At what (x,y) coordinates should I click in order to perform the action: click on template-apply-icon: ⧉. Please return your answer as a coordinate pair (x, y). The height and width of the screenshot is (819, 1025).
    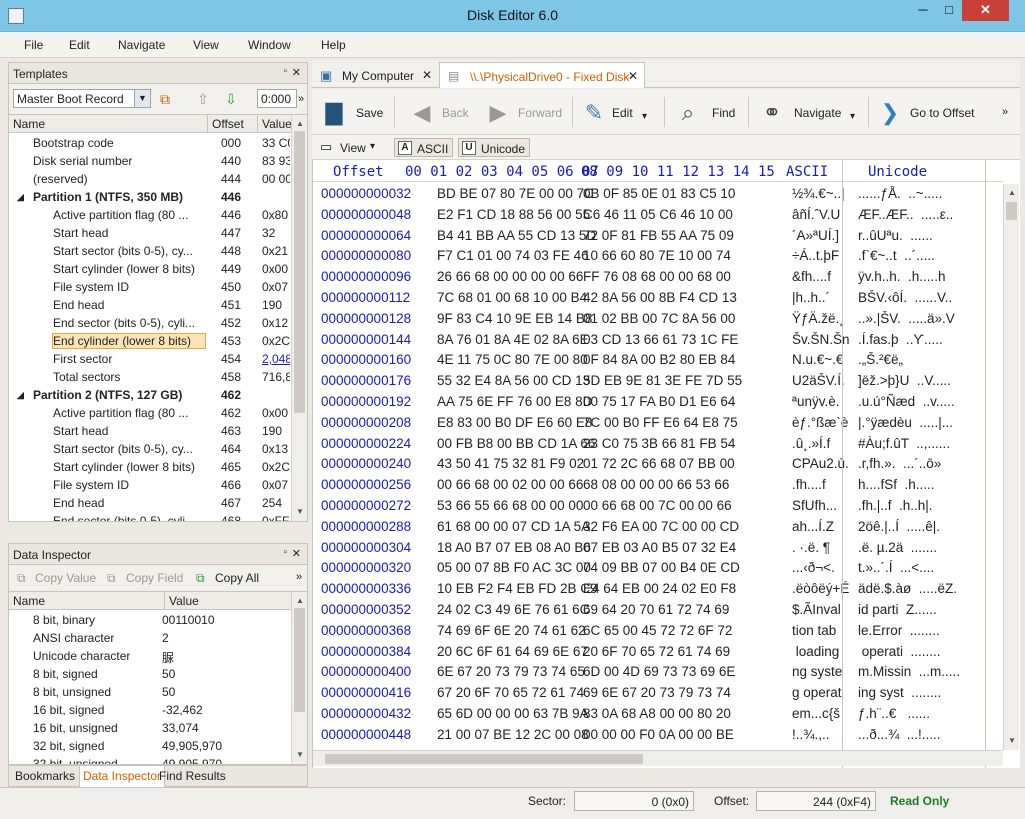
    Looking at the image, I should click on (165, 99).